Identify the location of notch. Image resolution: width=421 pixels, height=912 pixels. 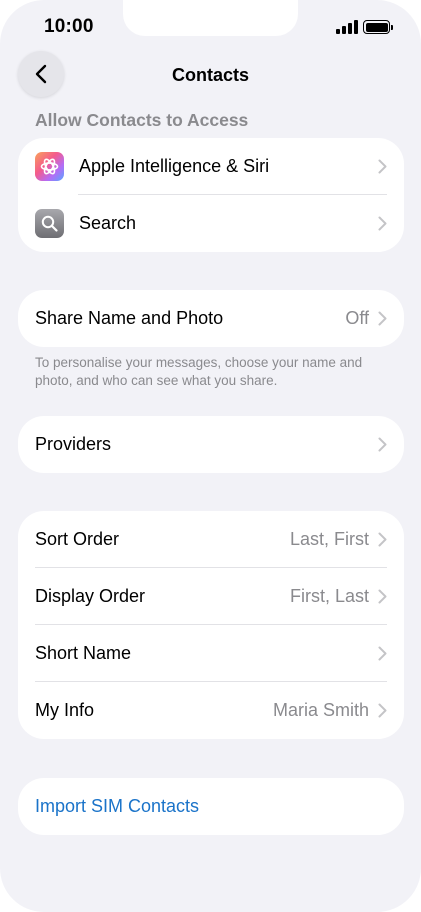
(210, 18).